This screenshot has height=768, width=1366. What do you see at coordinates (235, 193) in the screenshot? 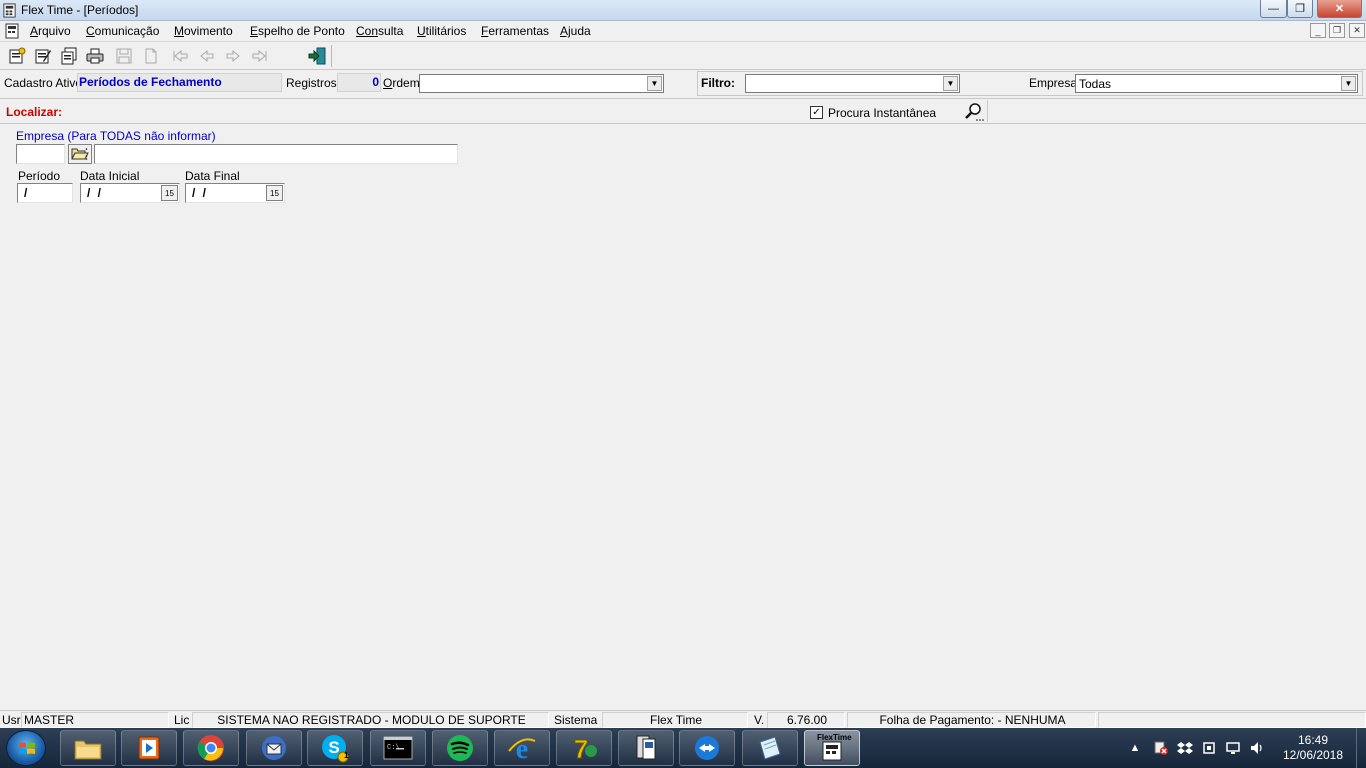
I see `data-final-field: / / 15` at bounding box center [235, 193].